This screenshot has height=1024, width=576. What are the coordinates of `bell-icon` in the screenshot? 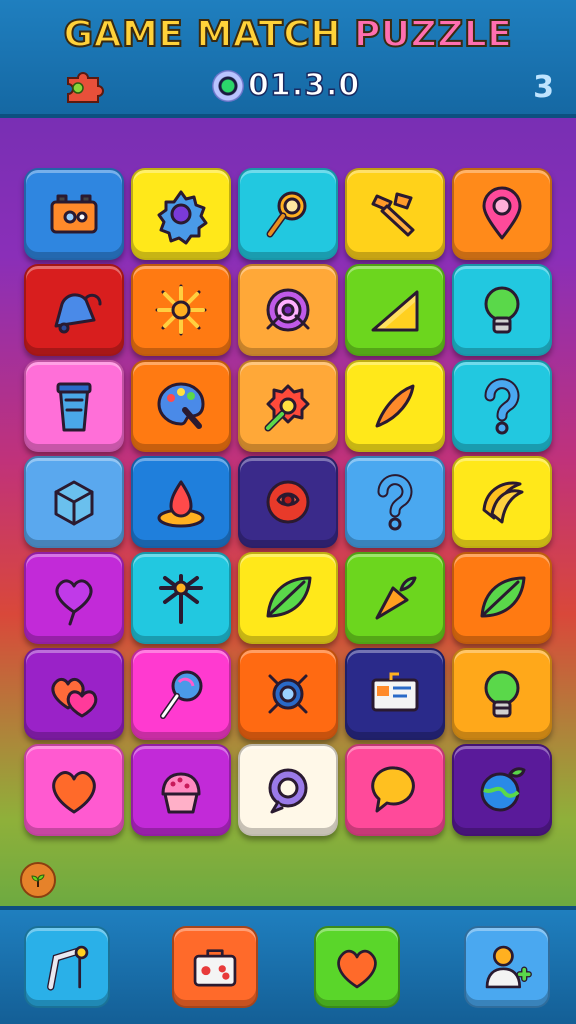 It's located at (78, 313).